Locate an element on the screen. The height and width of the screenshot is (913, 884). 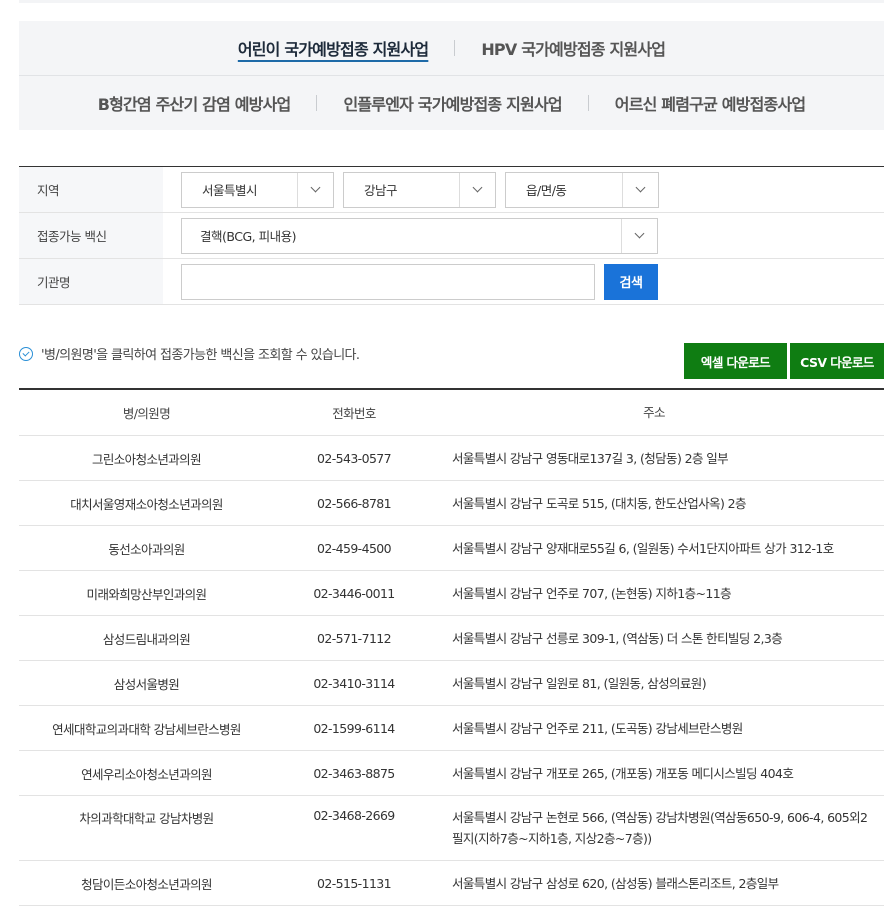
notice-message: '병/의원명'을 클릭하여 접종가능한 백신을 조회할 수 있습니다. is located at coordinates (189, 353).